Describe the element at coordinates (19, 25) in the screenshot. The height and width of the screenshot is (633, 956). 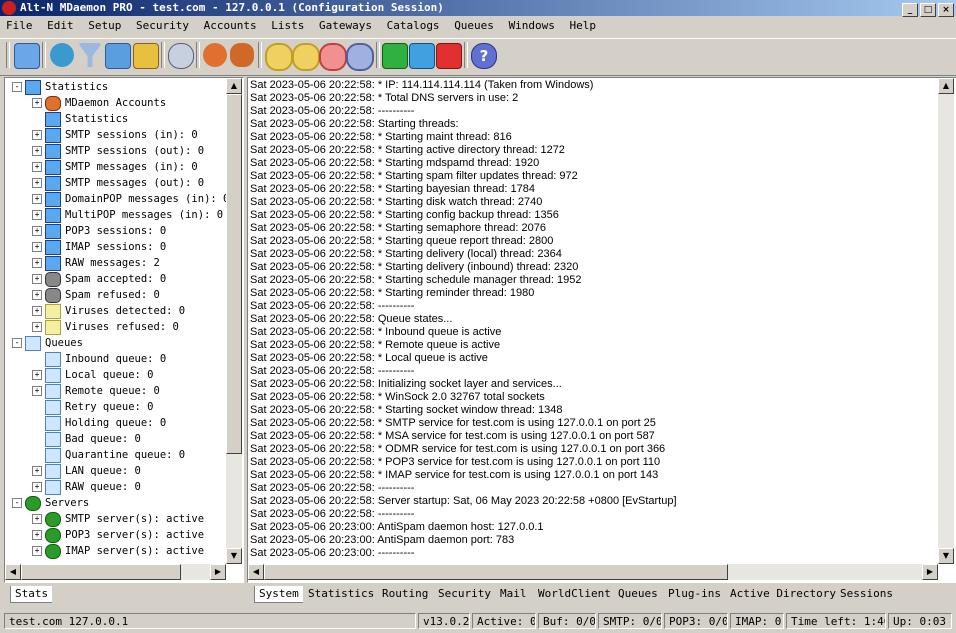
I see `menu-file: File` at that location.